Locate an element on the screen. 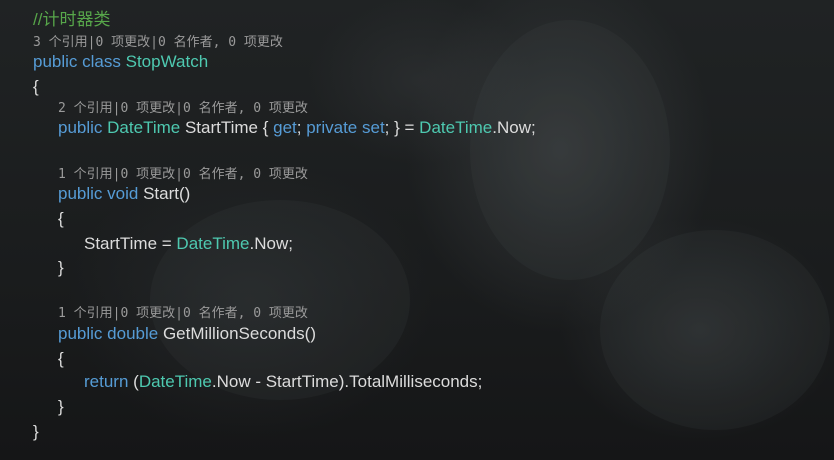  method-name-getmillionseconds: GetMillionSeconds() is located at coordinates (237, 333).